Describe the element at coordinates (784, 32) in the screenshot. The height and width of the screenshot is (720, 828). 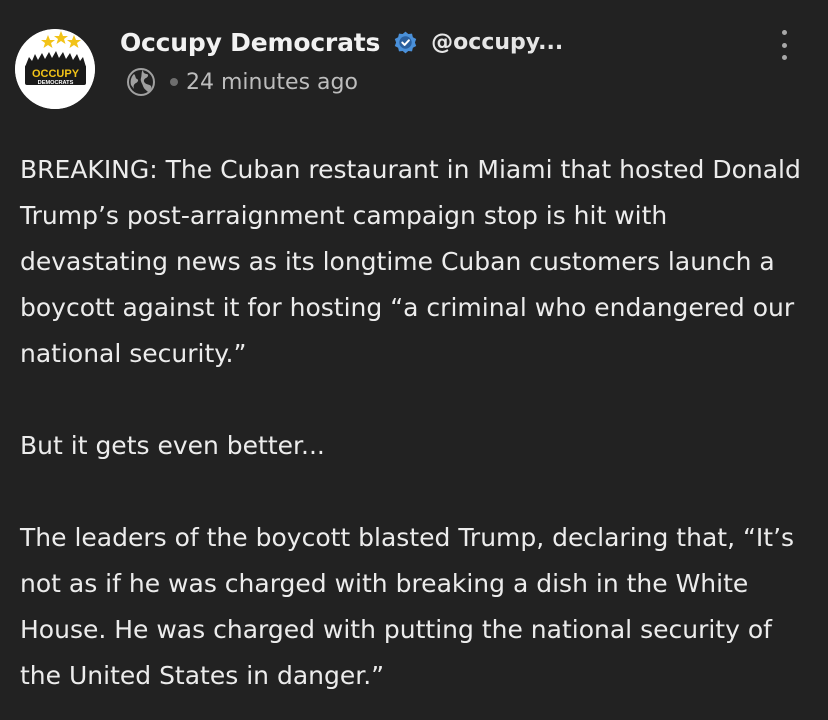
I see `more-vertical-icon` at that location.